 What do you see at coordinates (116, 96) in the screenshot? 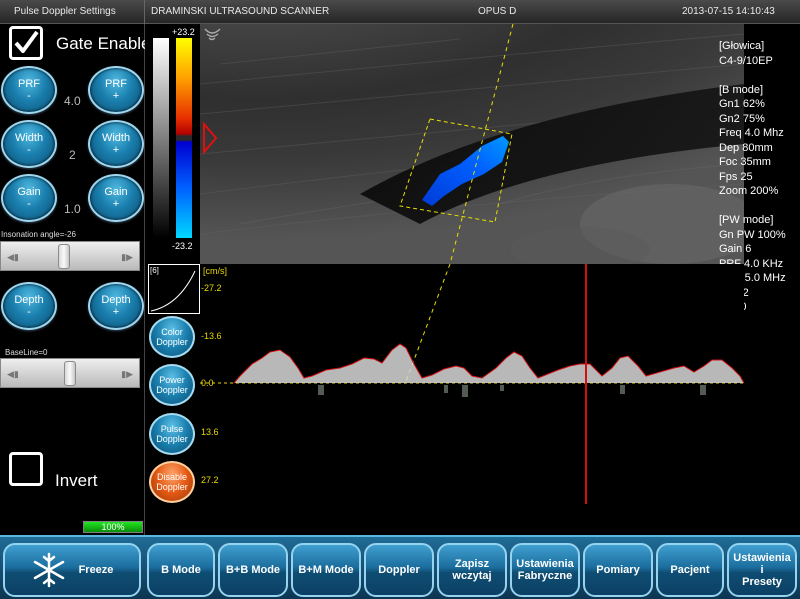
I see `prf-plus-sign: +` at bounding box center [116, 96].